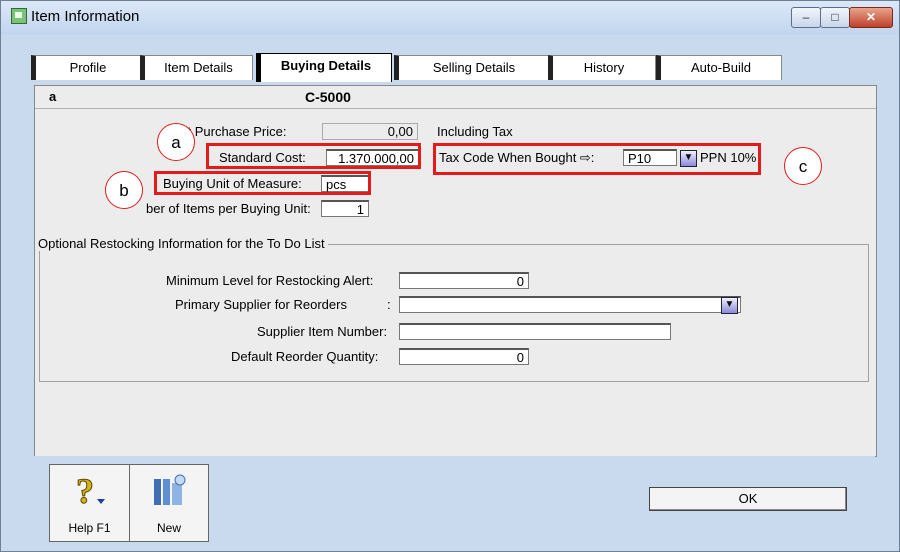  What do you see at coordinates (228, 208) in the screenshot?
I see `items-per-unit-label: ber of Items per Buying Unit:` at bounding box center [228, 208].